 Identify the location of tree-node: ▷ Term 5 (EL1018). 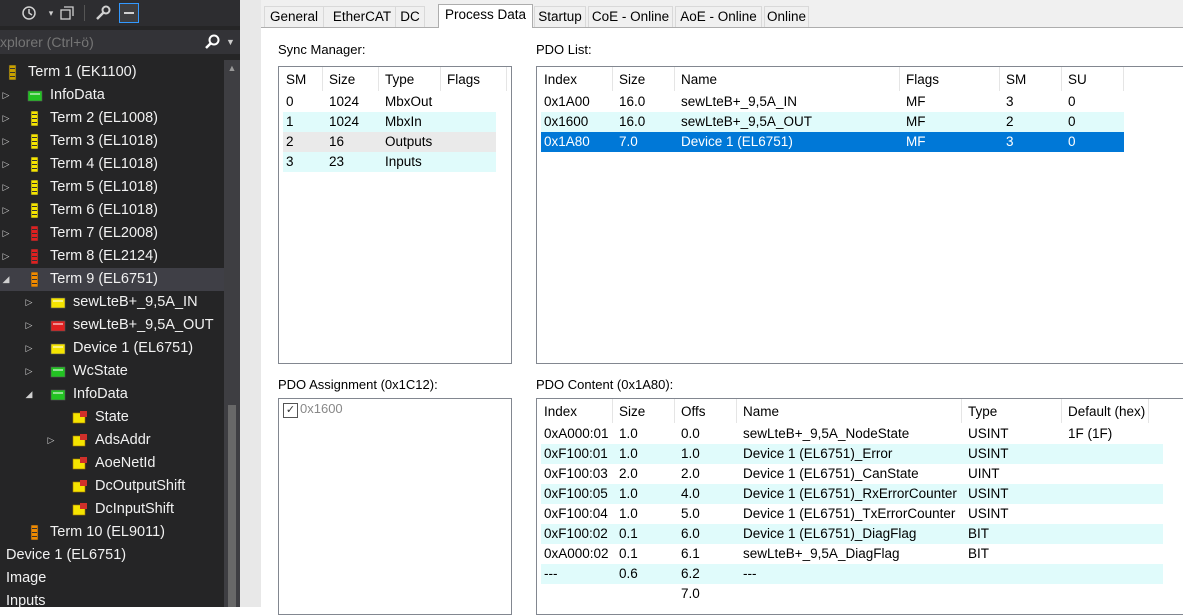
(120, 187).